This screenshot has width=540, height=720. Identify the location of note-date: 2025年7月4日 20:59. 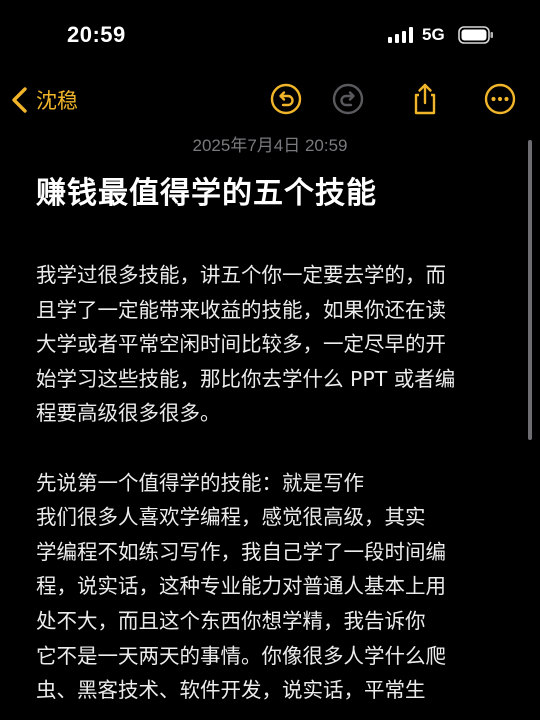
(270, 145).